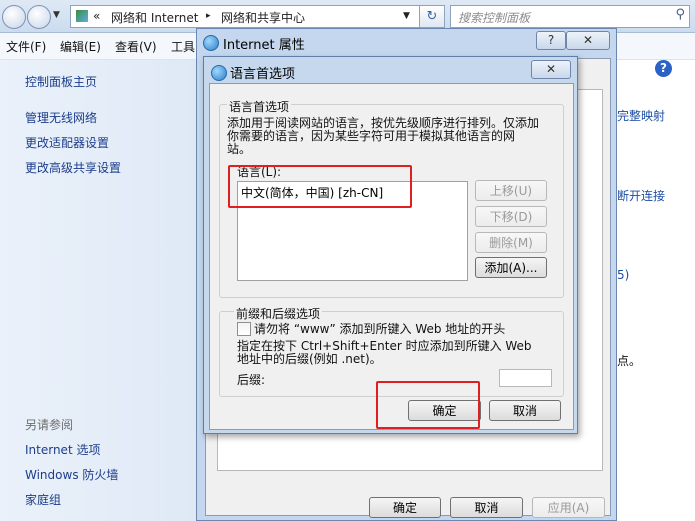 The image size is (695, 521). What do you see at coordinates (71, 474) in the screenshot?
I see `link-windows-firewall: Windows 防火墙` at bounding box center [71, 474].